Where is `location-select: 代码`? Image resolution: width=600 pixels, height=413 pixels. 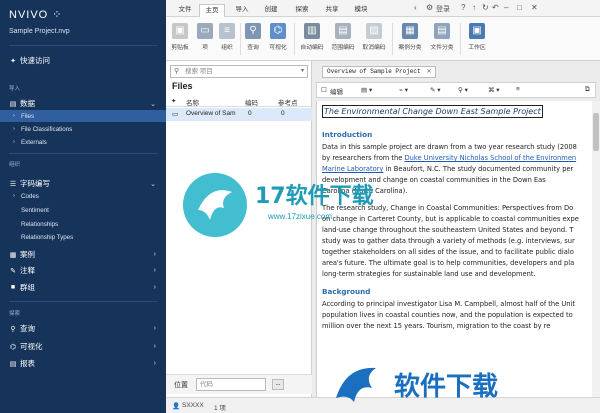
location-select: 代码 is located at coordinates (231, 384).